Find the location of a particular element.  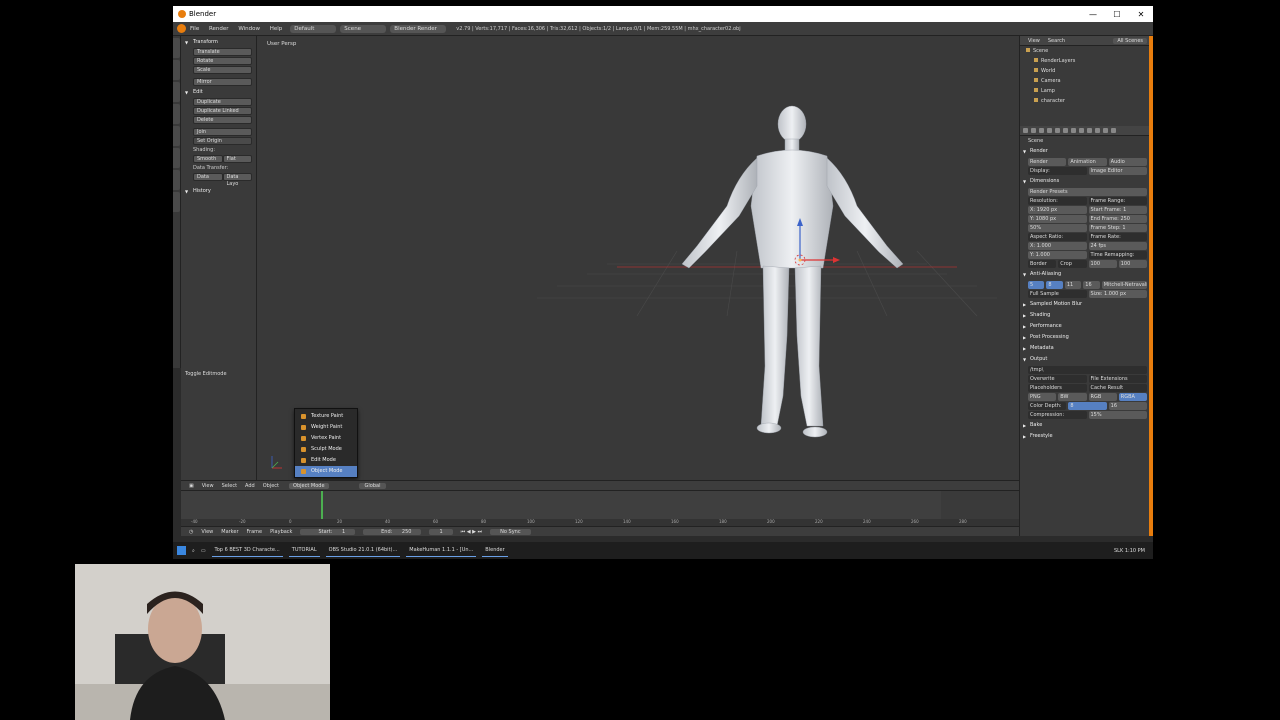

post-processing-panel-header: Post Processing is located at coordinates (1086, 337).